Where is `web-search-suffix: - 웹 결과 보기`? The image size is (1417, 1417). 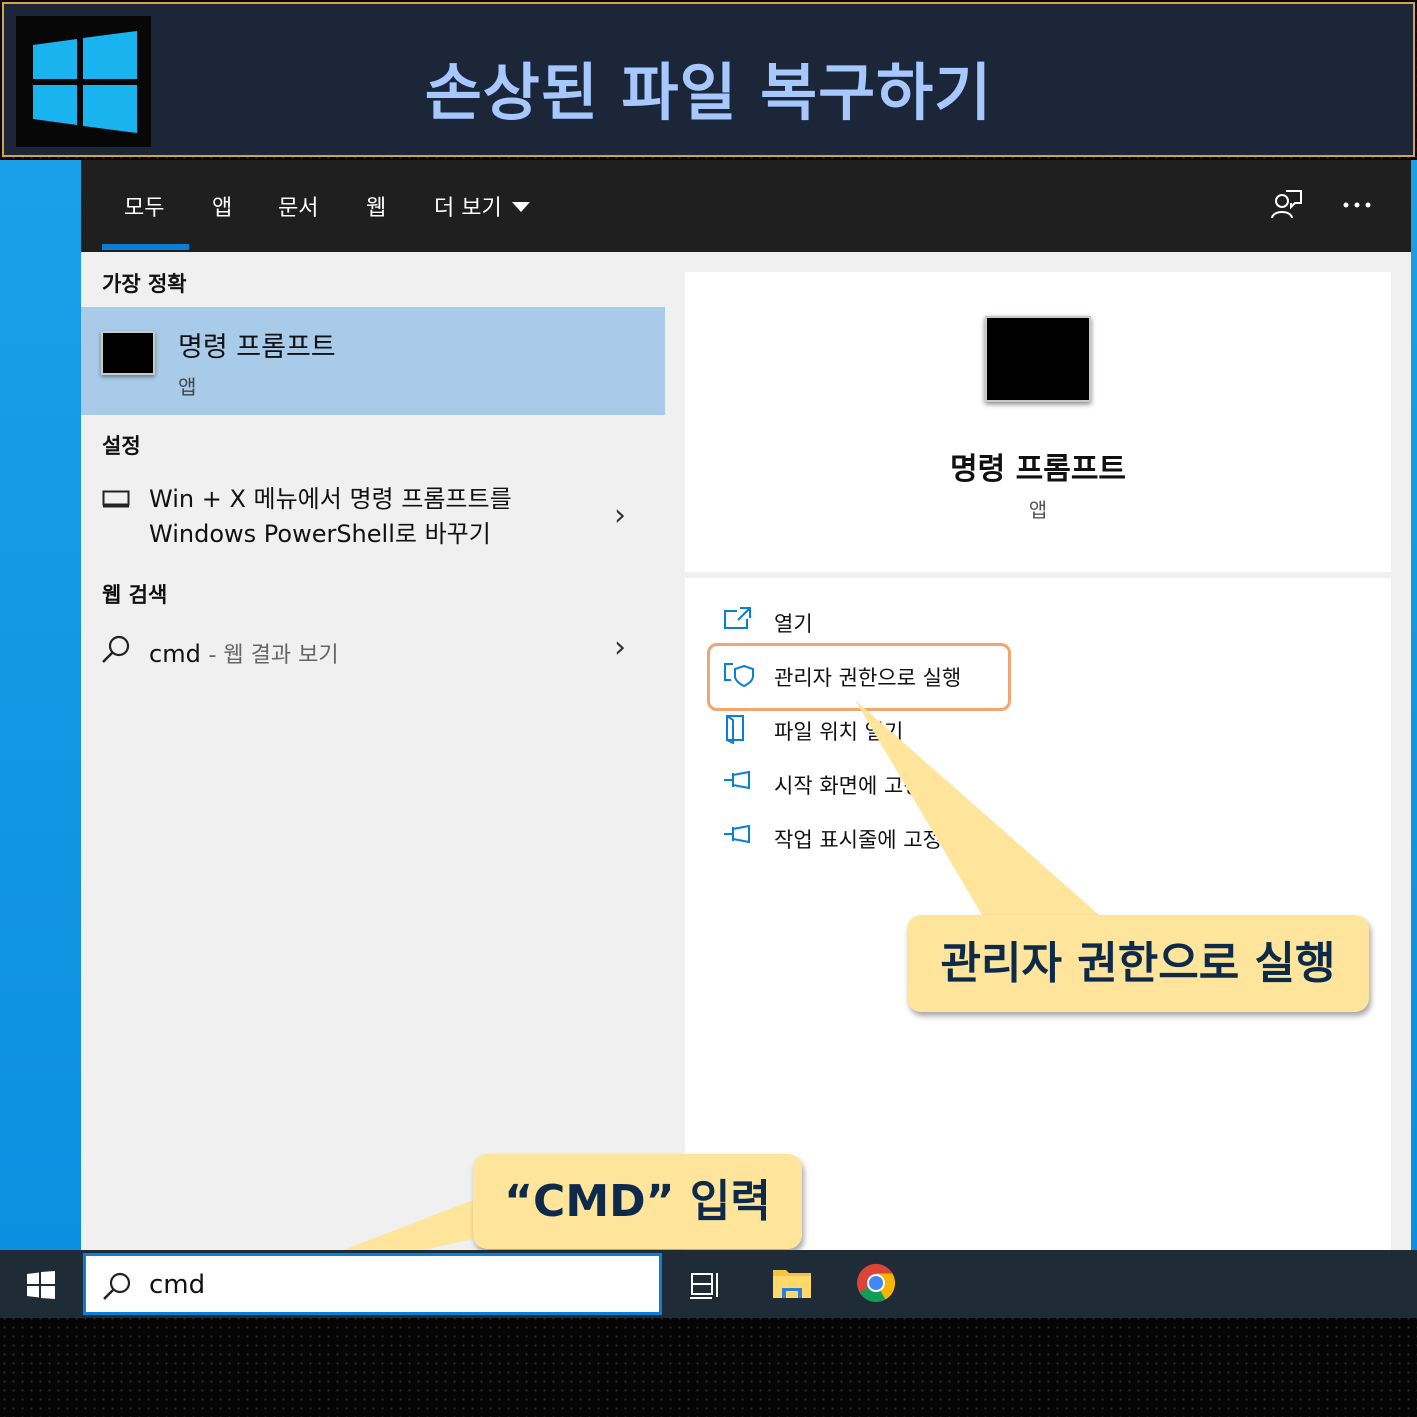
web-search-suffix: - 웹 결과 보기 is located at coordinates (273, 655).